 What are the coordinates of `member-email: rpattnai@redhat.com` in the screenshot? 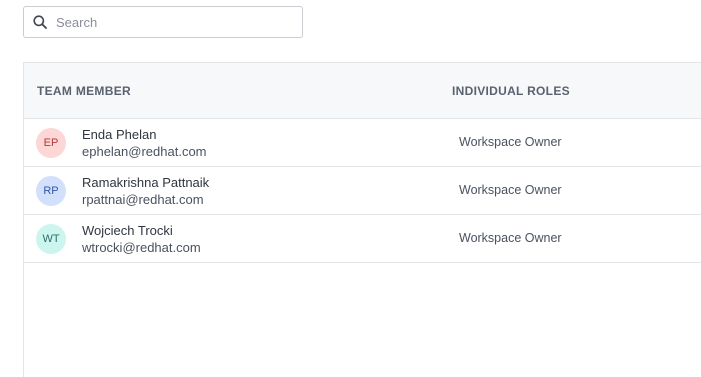 It's located at (143, 199).